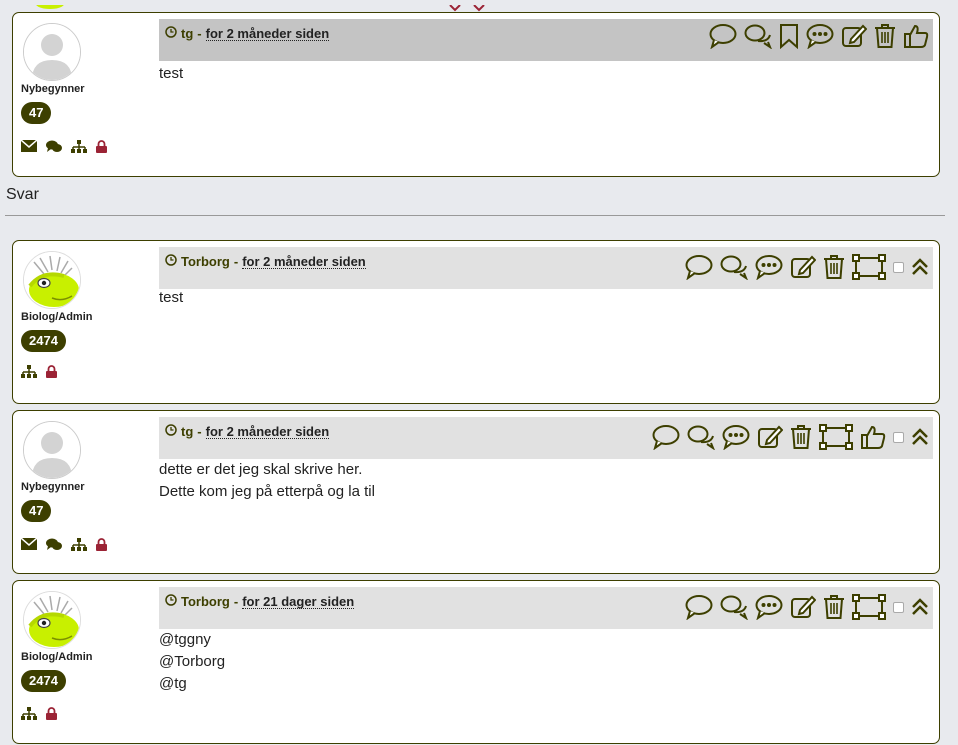 The image size is (958, 745). Describe the element at coordinates (298, 602) in the screenshot. I see `post-time-link: for 21 dager siden` at that location.